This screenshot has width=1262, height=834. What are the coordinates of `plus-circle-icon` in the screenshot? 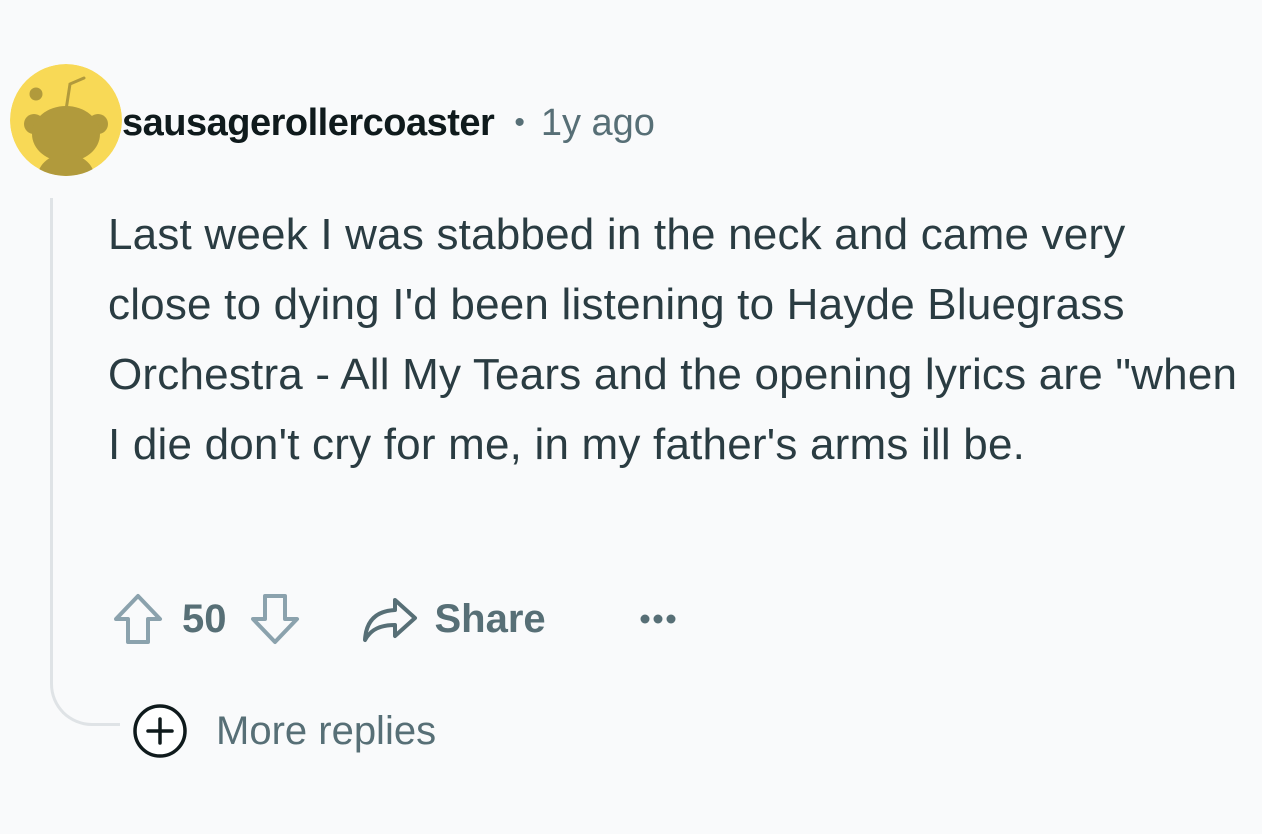 It's located at (160, 731).